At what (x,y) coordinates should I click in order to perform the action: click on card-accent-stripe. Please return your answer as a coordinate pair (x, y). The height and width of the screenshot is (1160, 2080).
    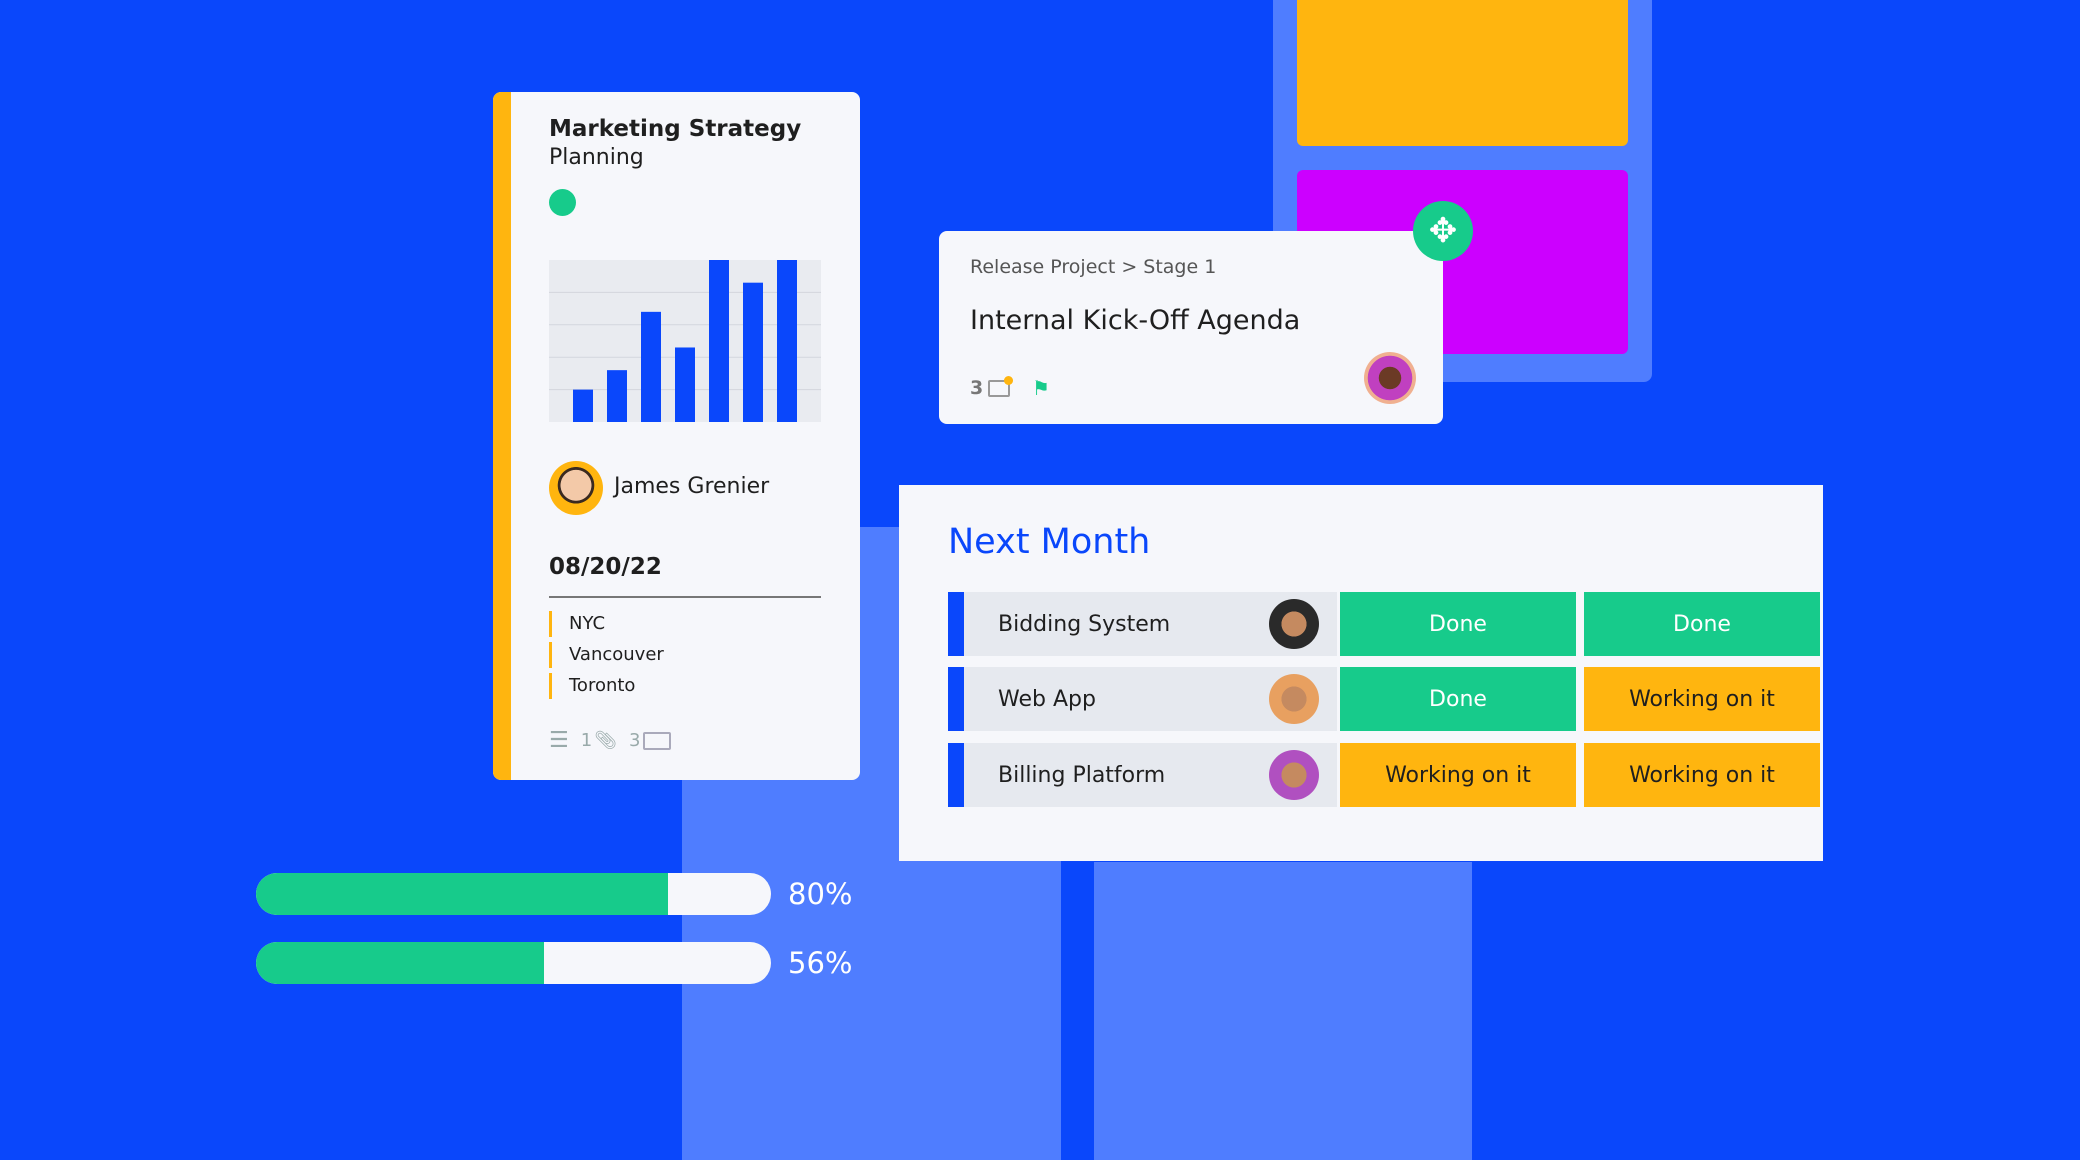
    Looking at the image, I should click on (502, 436).